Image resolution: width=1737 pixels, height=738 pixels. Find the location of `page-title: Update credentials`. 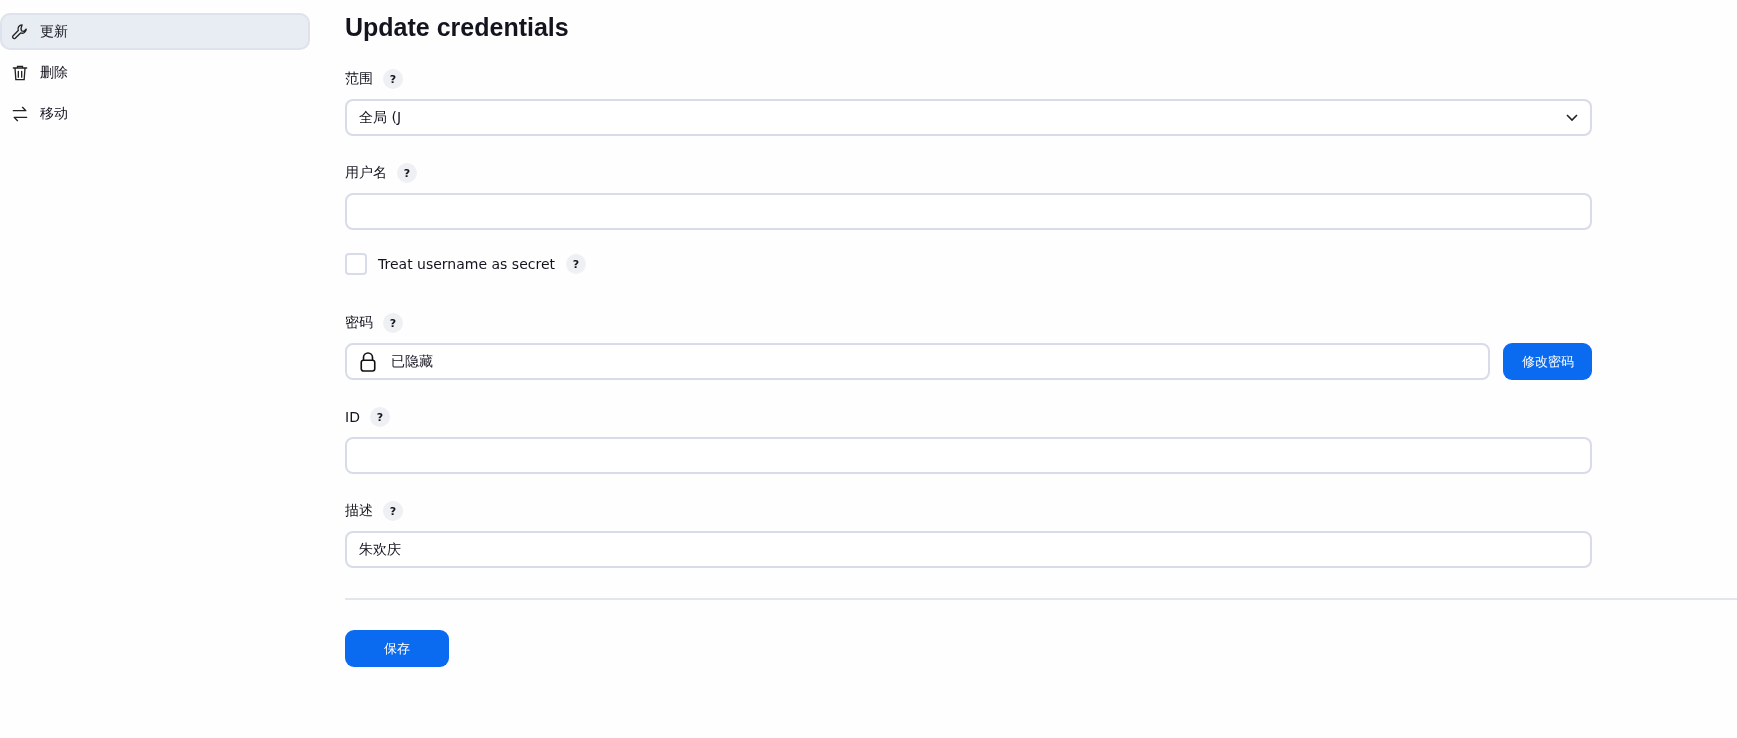

page-title: Update credentials is located at coordinates (457, 27).